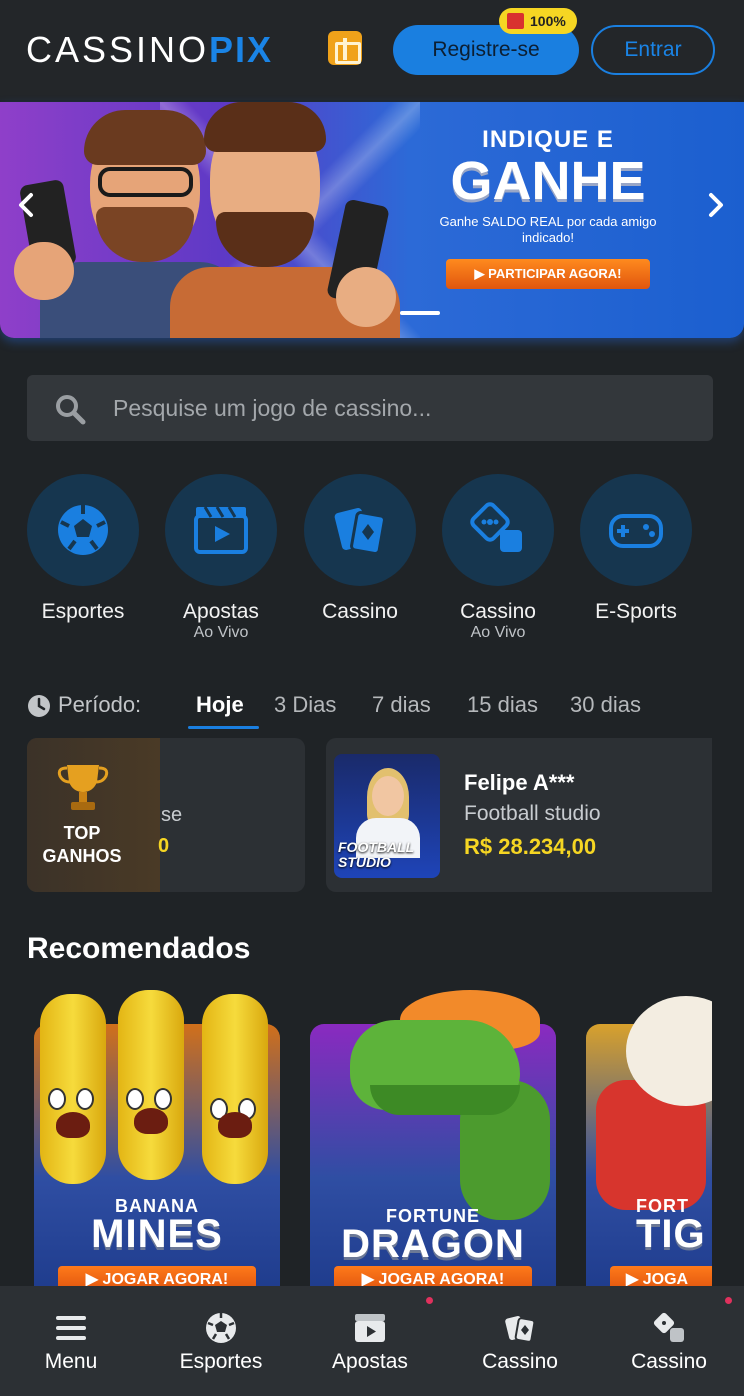 The width and height of the screenshot is (744, 1396). What do you see at coordinates (420, 313) in the screenshot?
I see `carousel-indicator` at bounding box center [420, 313].